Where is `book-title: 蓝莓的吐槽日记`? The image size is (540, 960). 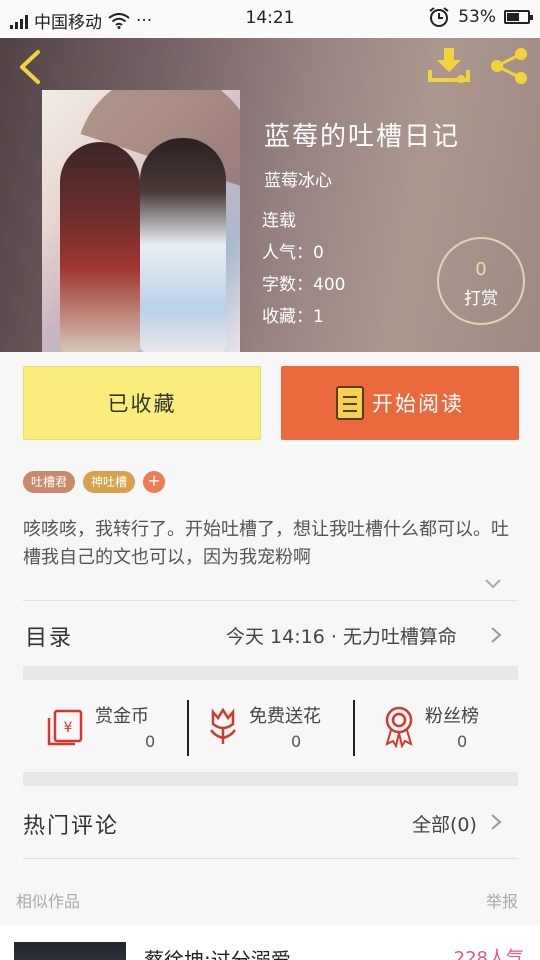 book-title: 蓝莓的吐槽日记 is located at coordinates (362, 137).